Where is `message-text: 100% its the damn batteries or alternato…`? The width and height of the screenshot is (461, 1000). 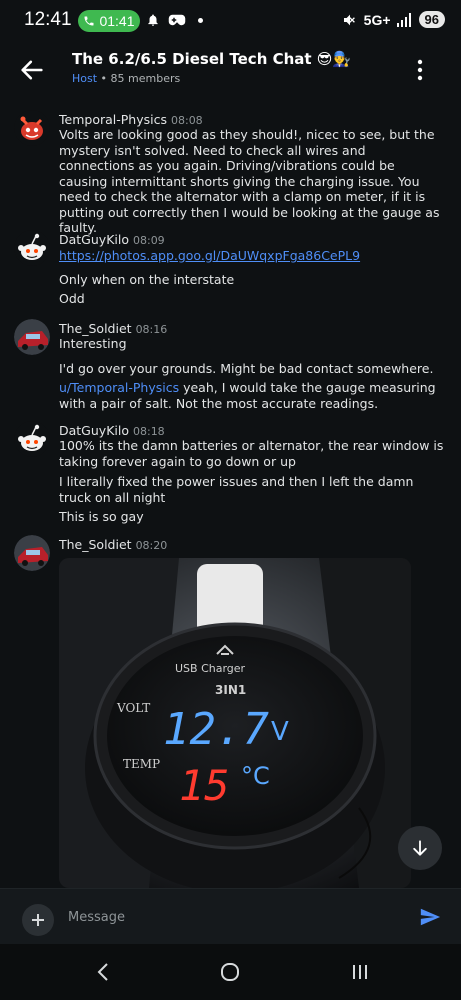 message-text: 100% its the damn batteries or alternato… is located at coordinates (251, 453).